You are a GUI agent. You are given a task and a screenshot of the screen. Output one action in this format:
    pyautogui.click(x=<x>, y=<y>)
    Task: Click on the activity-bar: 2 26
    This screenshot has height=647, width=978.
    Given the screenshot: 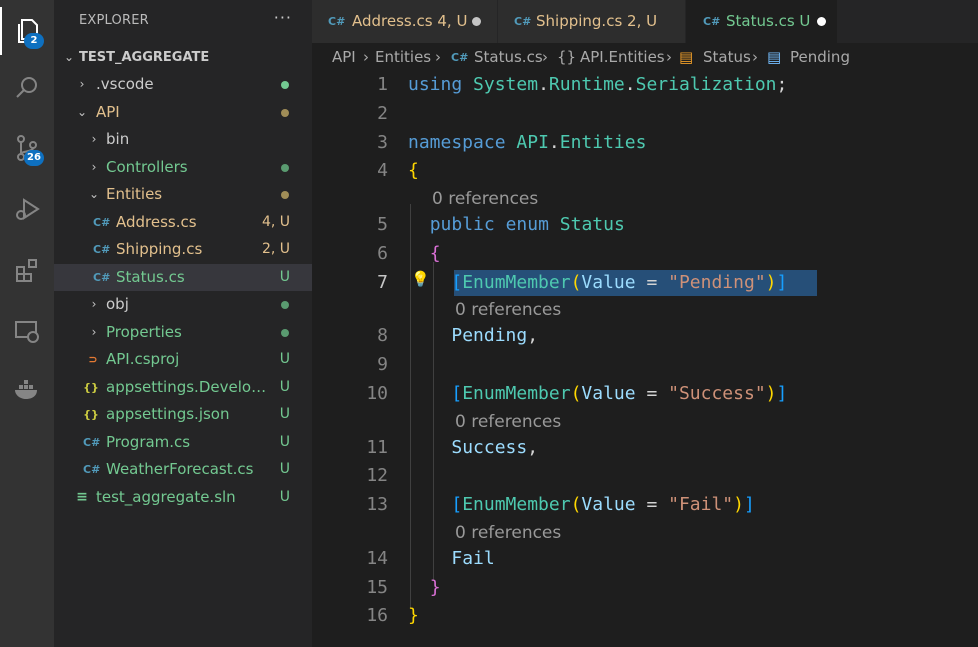 What is the action you would take?
    pyautogui.click(x=27, y=323)
    